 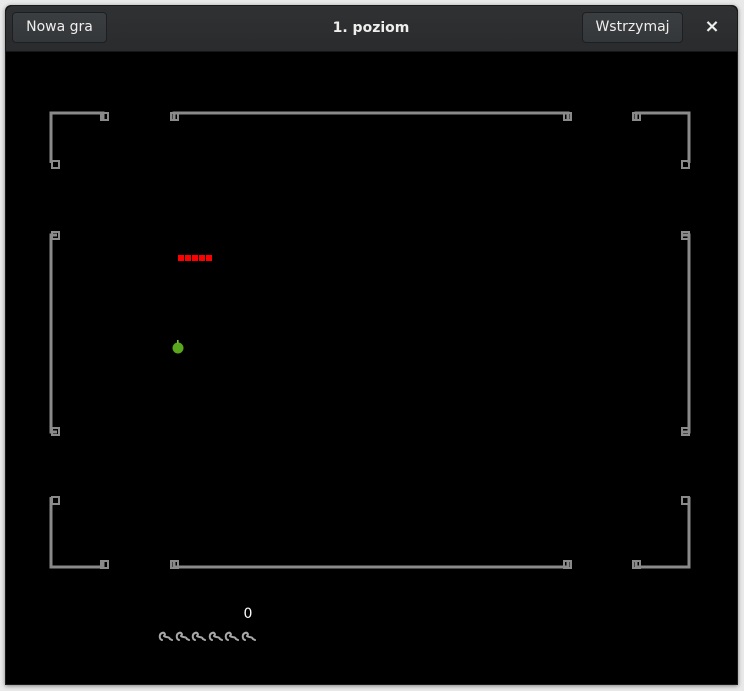 What do you see at coordinates (248, 614) in the screenshot?
I see `score-value: 0` at bounding box center [248, 614].